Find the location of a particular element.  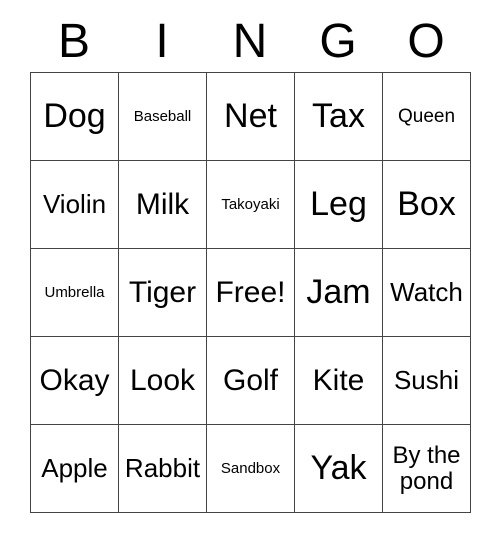

bingo-cell: Okay is located at coordinates (75, 381).